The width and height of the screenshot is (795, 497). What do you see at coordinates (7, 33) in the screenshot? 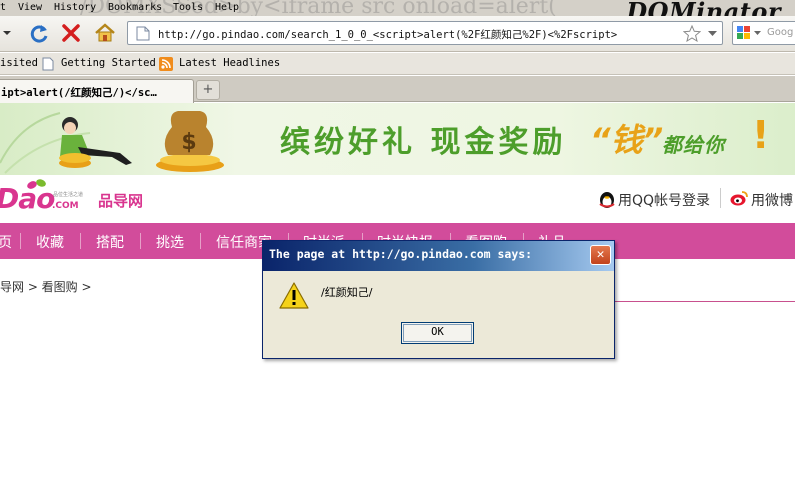
I see `dropdown-arrow-icon` at bounding box center [7, 33].